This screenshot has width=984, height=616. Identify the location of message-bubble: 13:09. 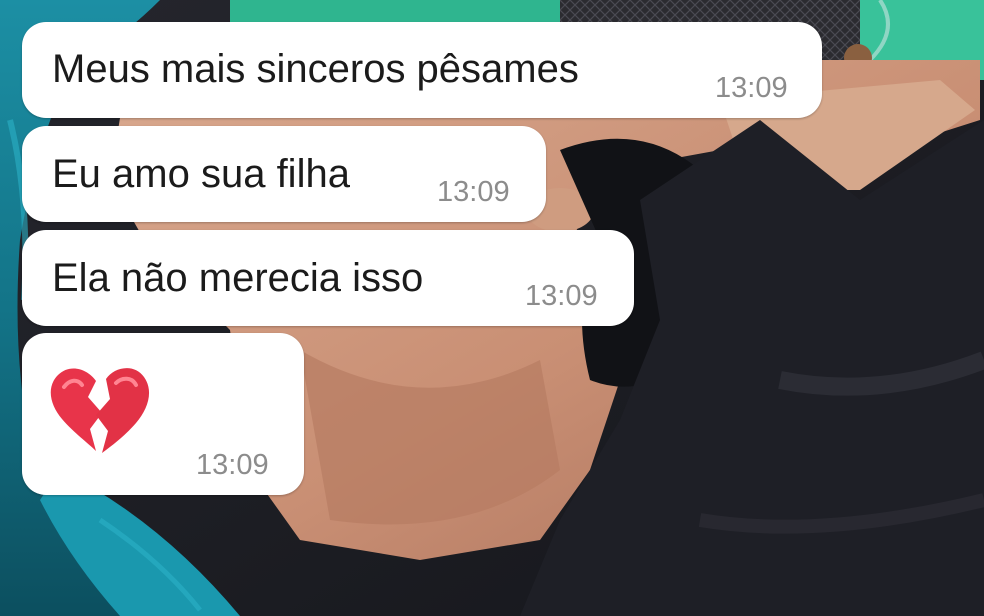
(163, 414).